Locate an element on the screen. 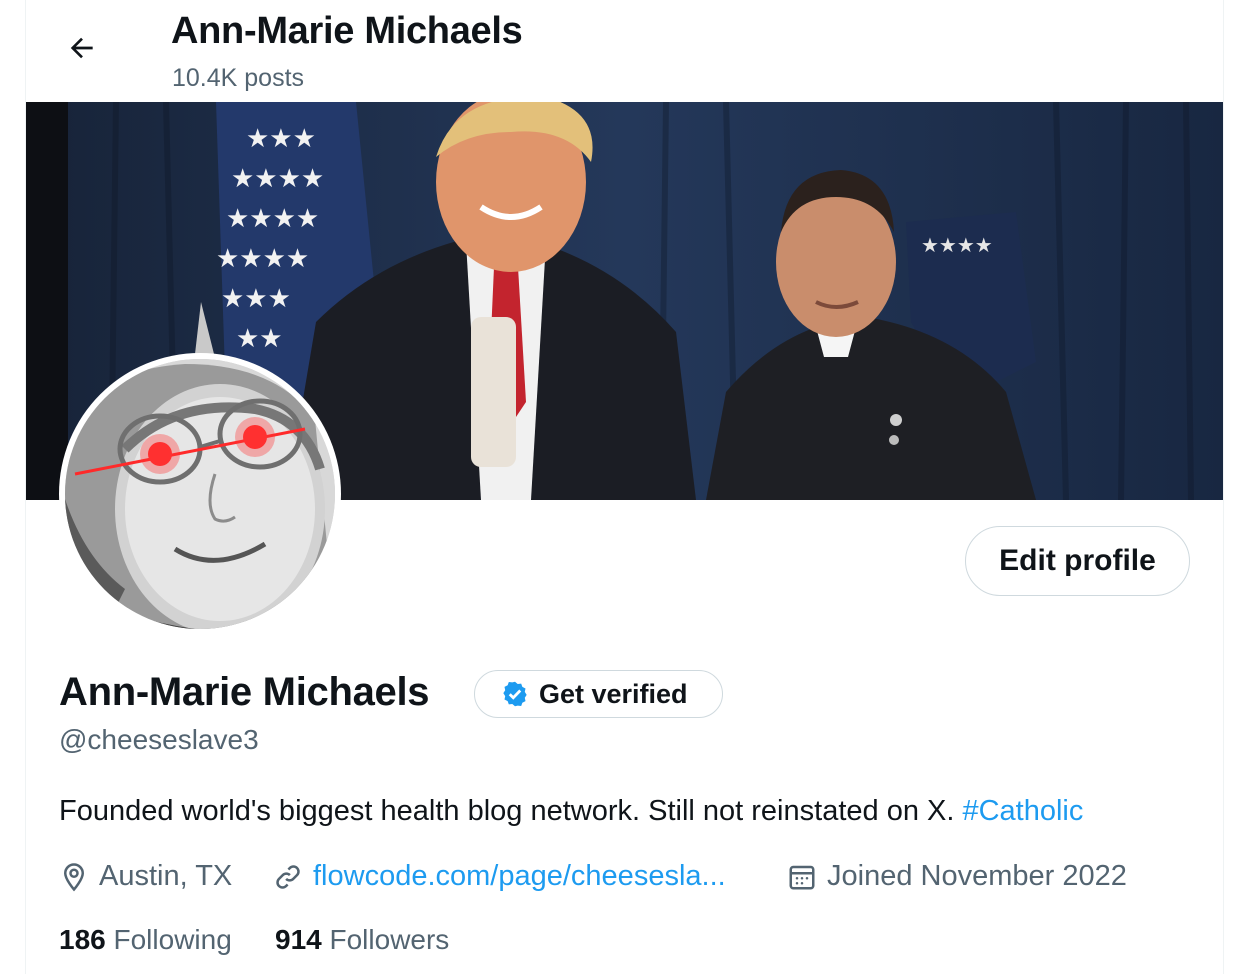 This screenshot has width=1238, height=974. avatar-image is located at coordinates (200, 494).